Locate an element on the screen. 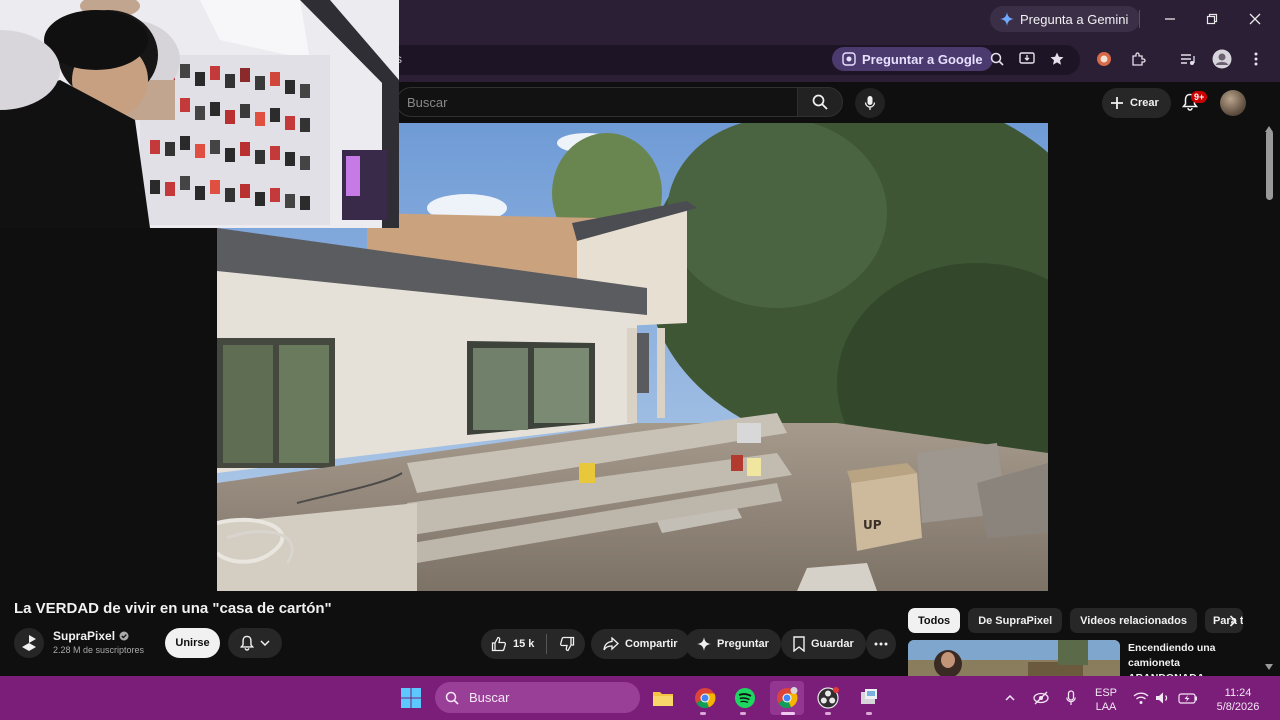 The image size is (1280, 720). create-label: Crear is located at coordinates (1144, 103).